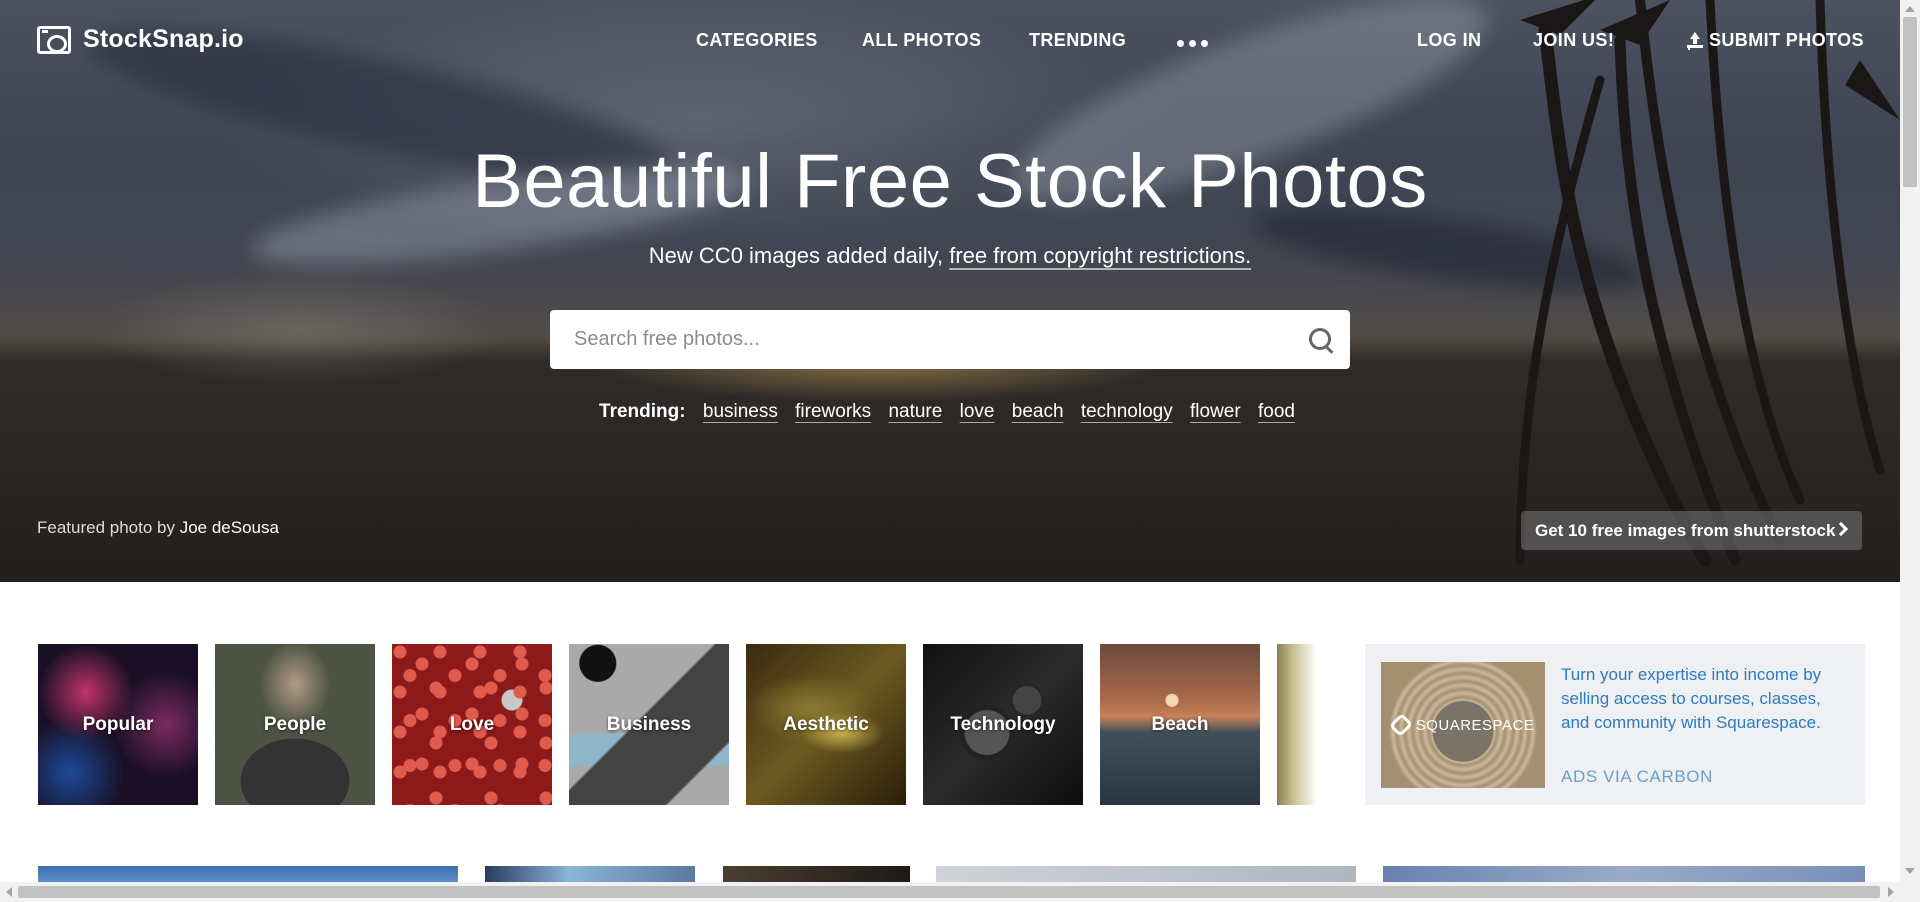 This screenshot has width=1920, height=902. I want to click on trending-tag: technology, so click(1127, 411).